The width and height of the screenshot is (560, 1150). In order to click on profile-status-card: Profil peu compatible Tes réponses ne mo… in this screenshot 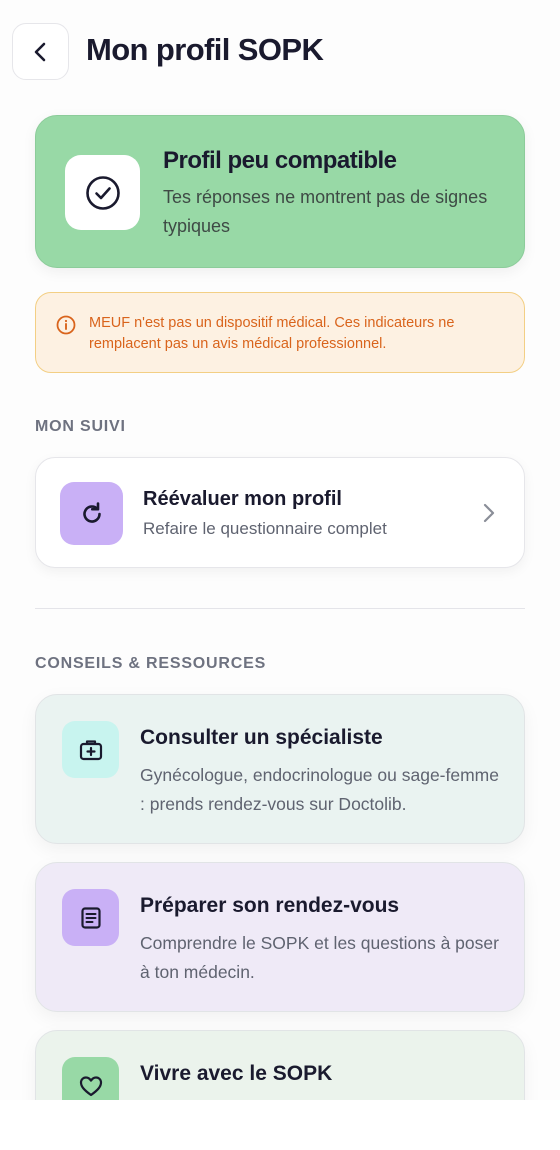, I will do `click(280, 191)`.